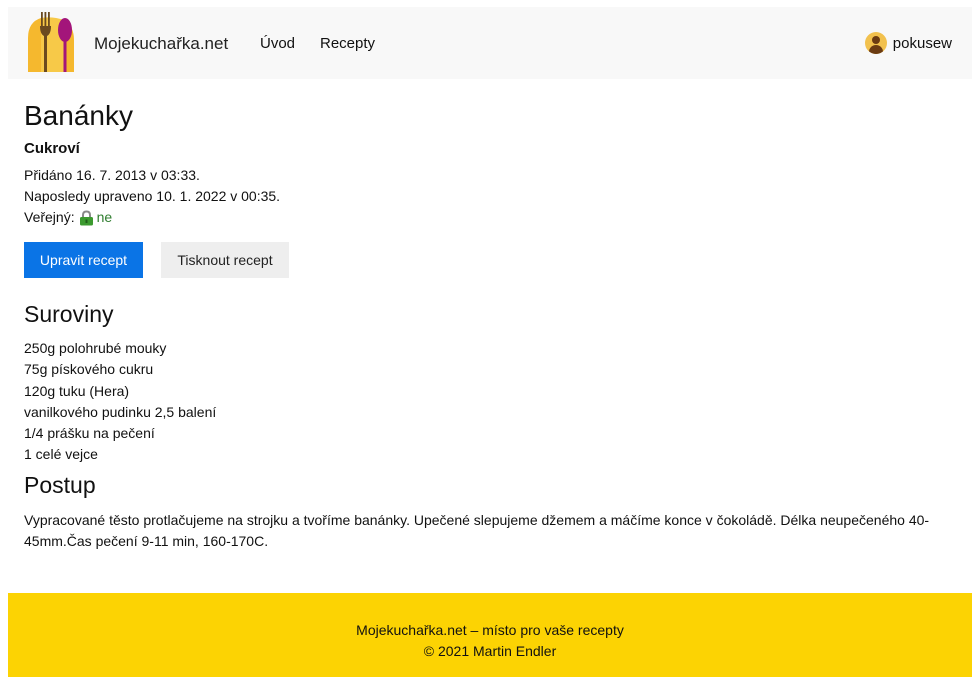  What do you see at coordinates (347, 43) in the screenshot?
I see `nav-link-recepty: Recepty` at bounding box center [347, 43].